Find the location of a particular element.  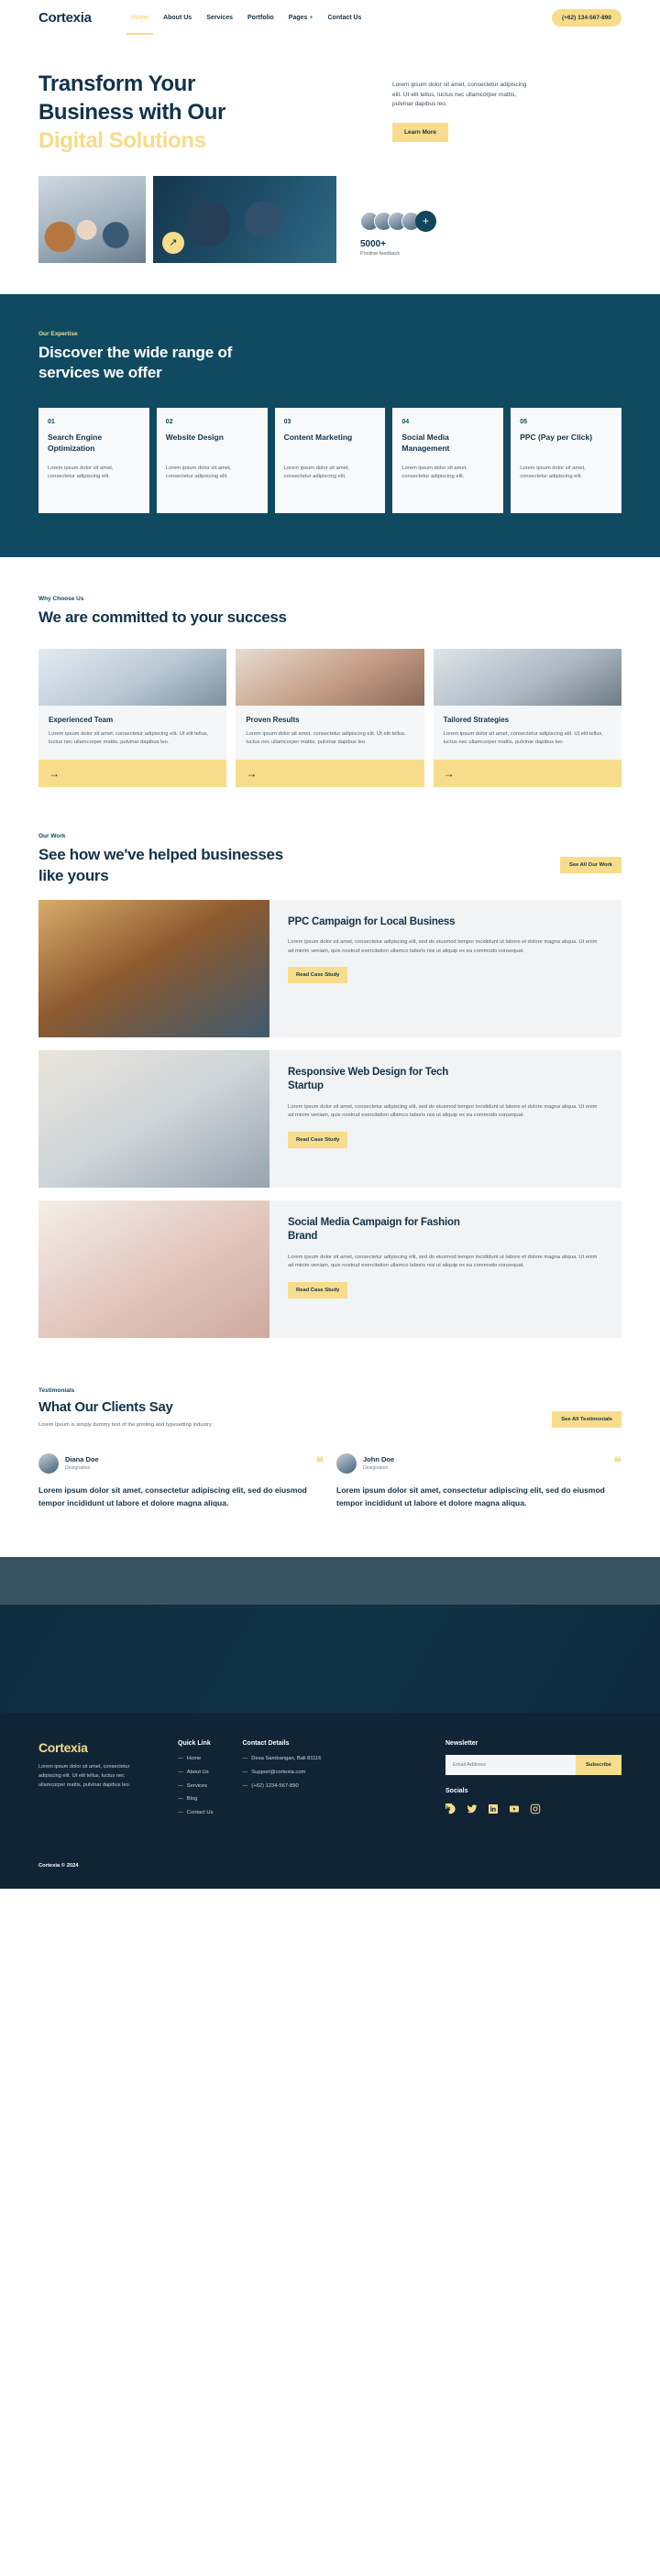

hero-image-meeting: ↗ is located at coordinates (244, 219).